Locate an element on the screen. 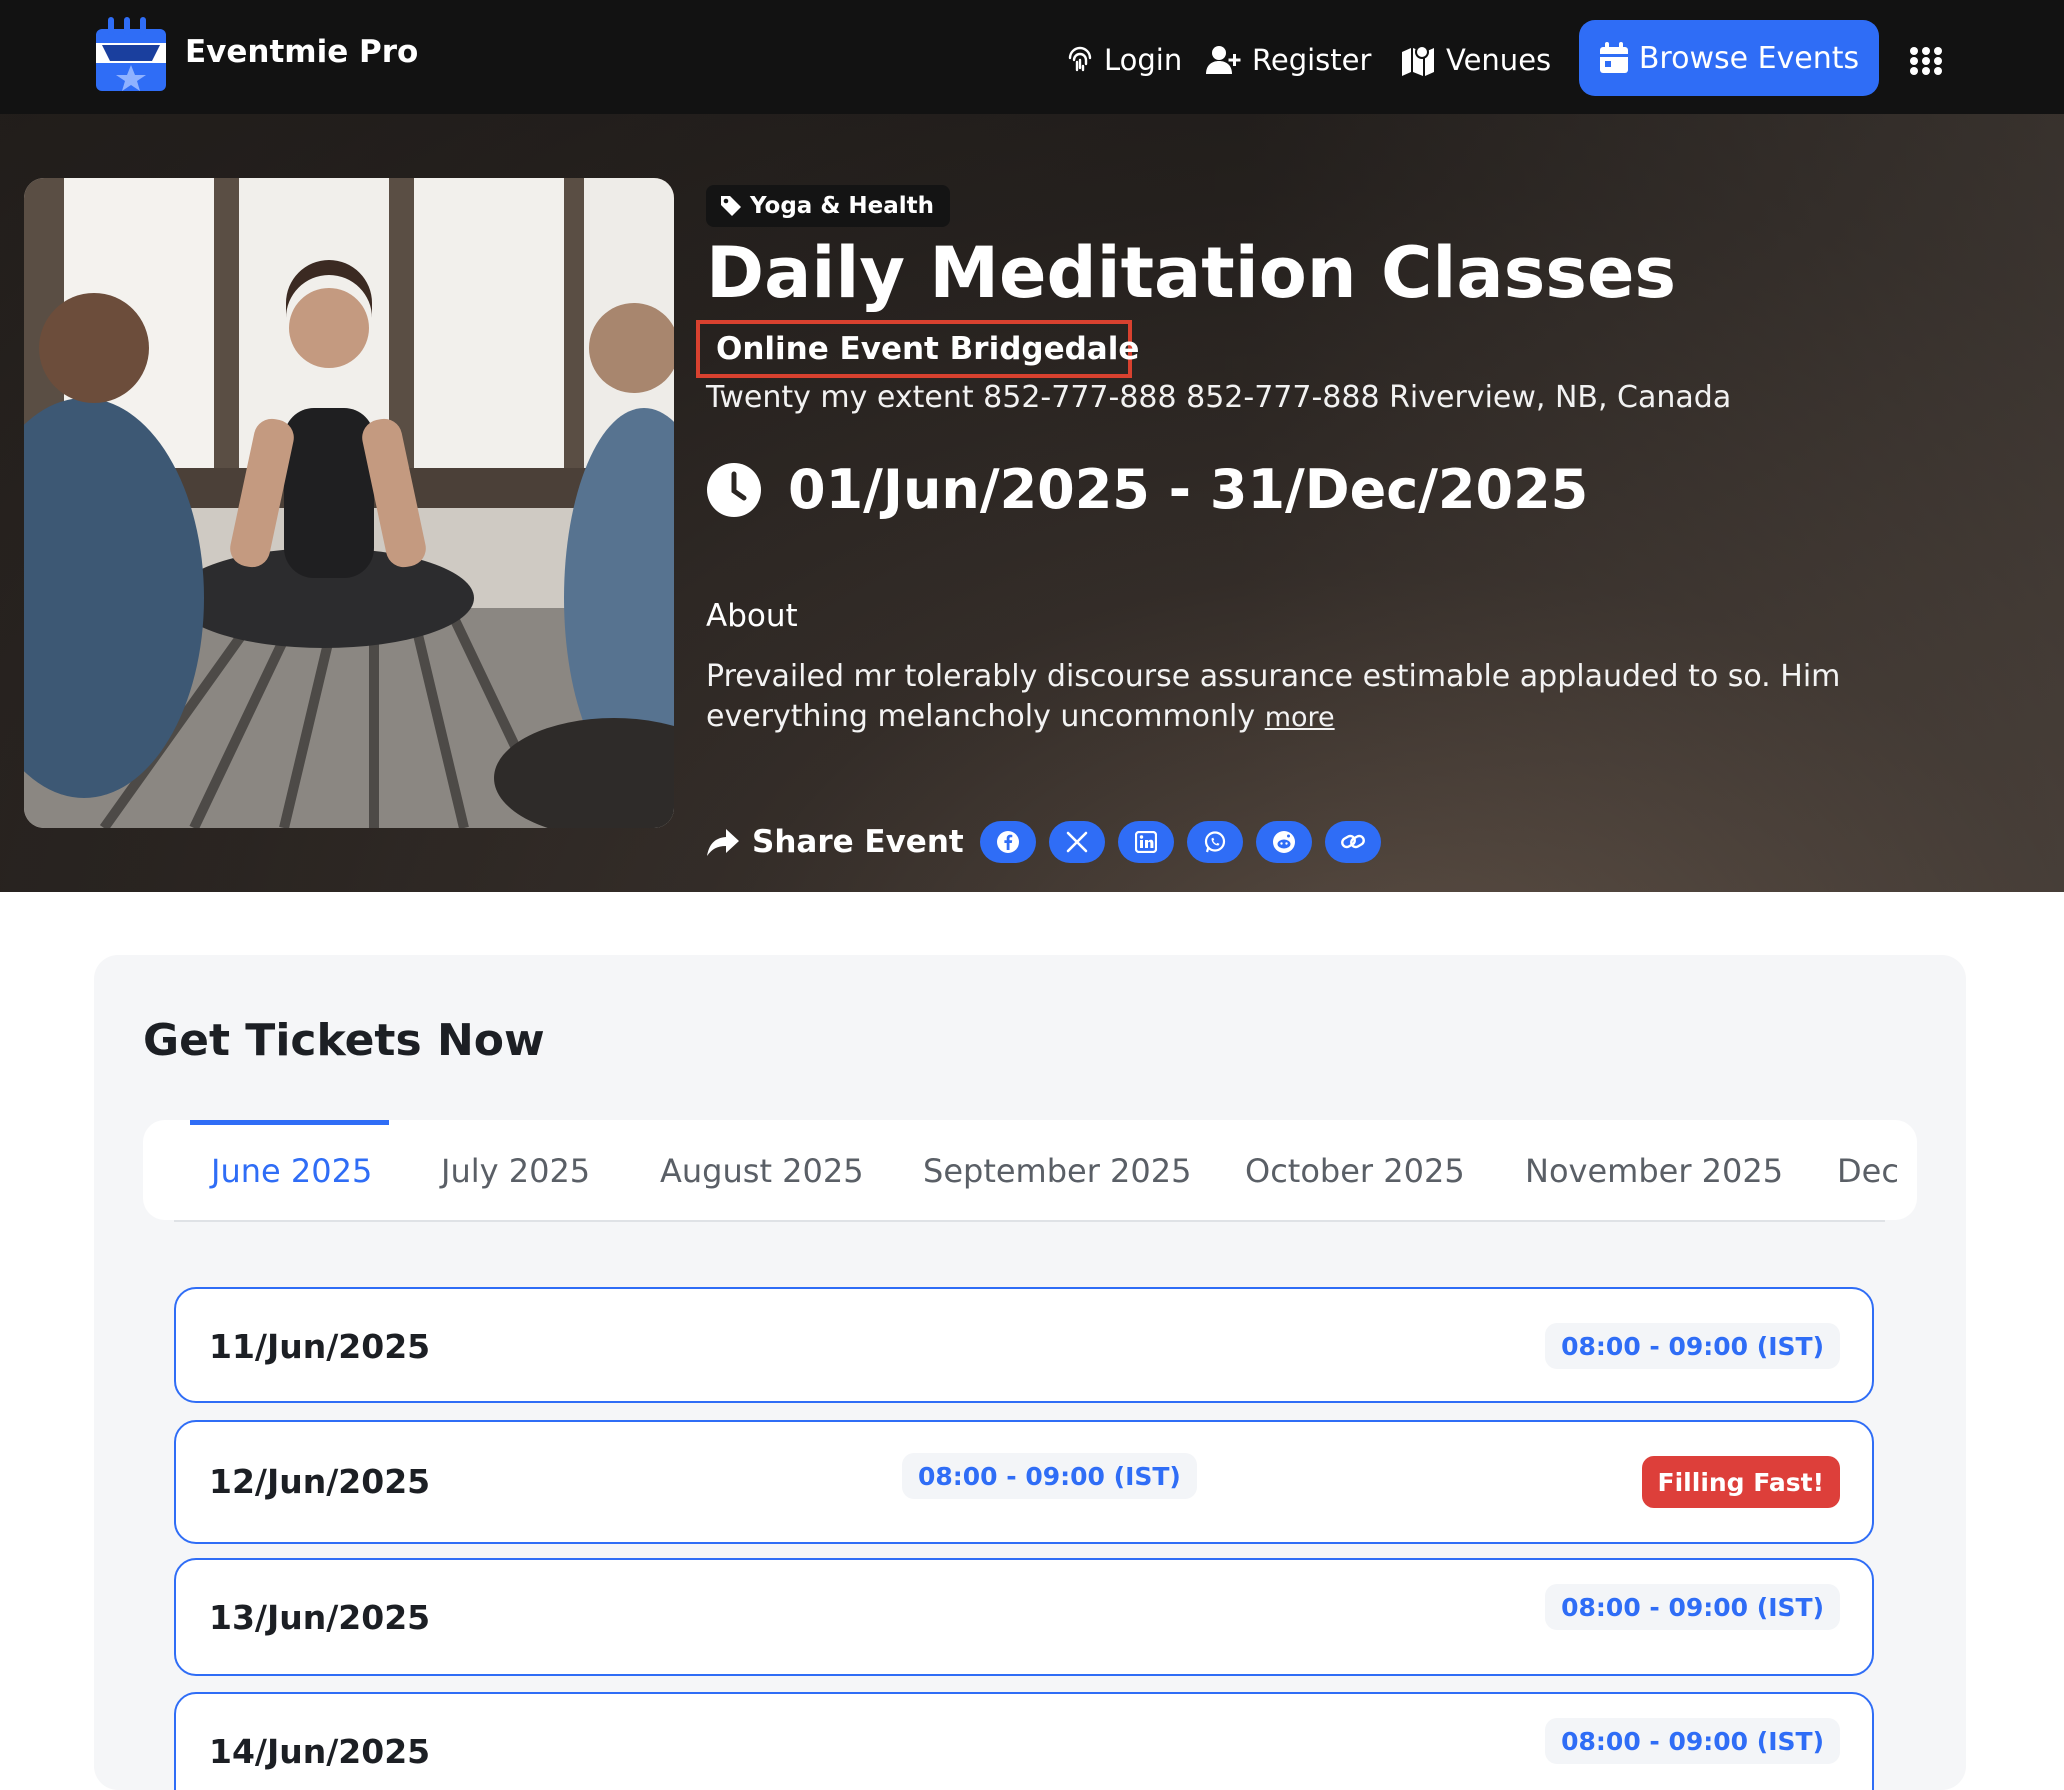 This screenshot has height=1790, width=2064. date-label: 11/Jun/2025 is located at coordinates (320, 1346).